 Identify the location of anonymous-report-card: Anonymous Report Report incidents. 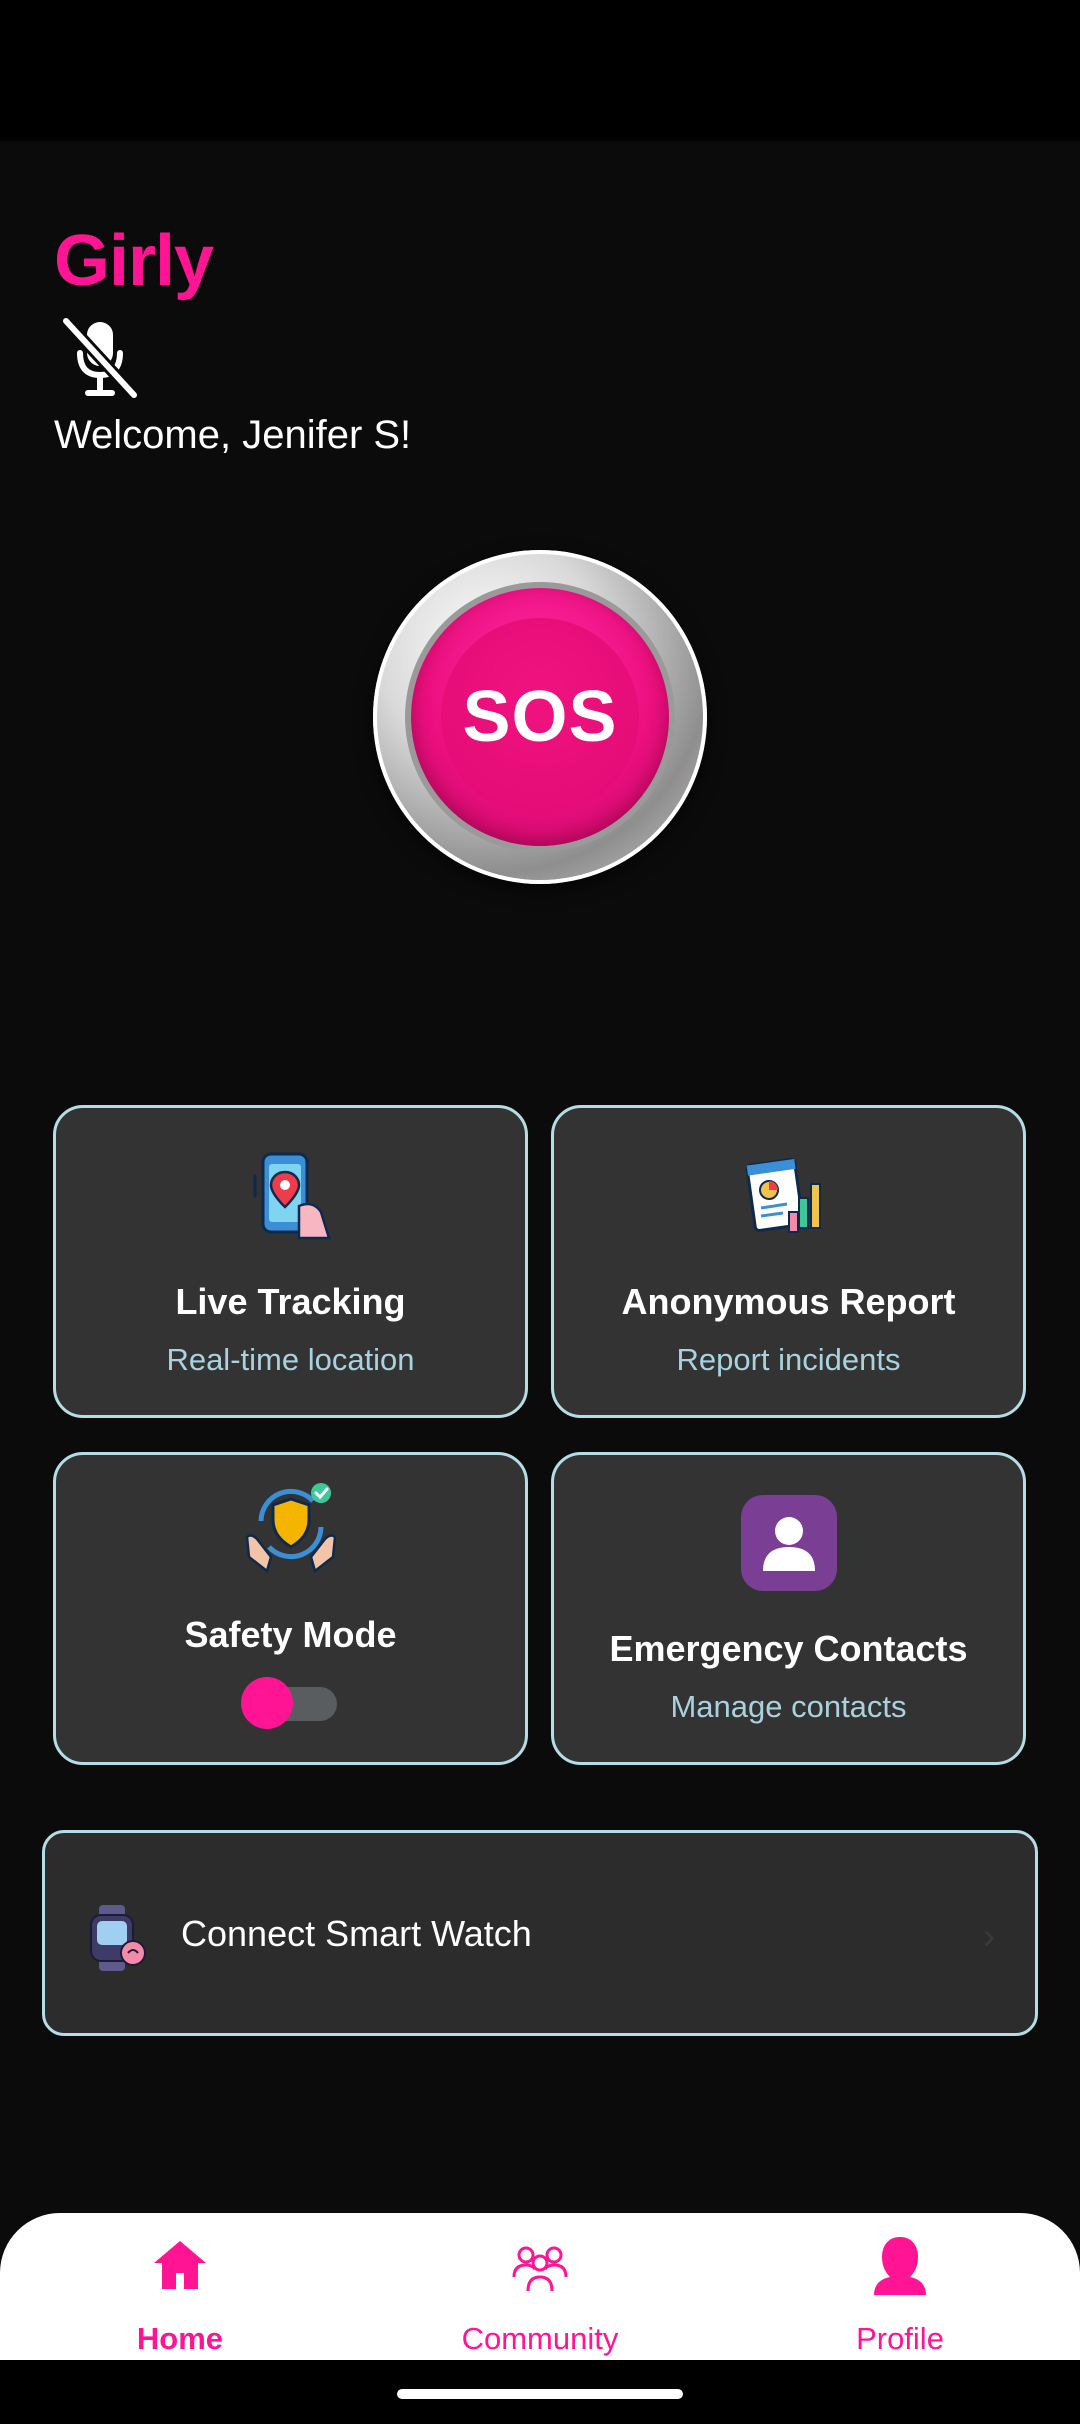
(788, 1261).